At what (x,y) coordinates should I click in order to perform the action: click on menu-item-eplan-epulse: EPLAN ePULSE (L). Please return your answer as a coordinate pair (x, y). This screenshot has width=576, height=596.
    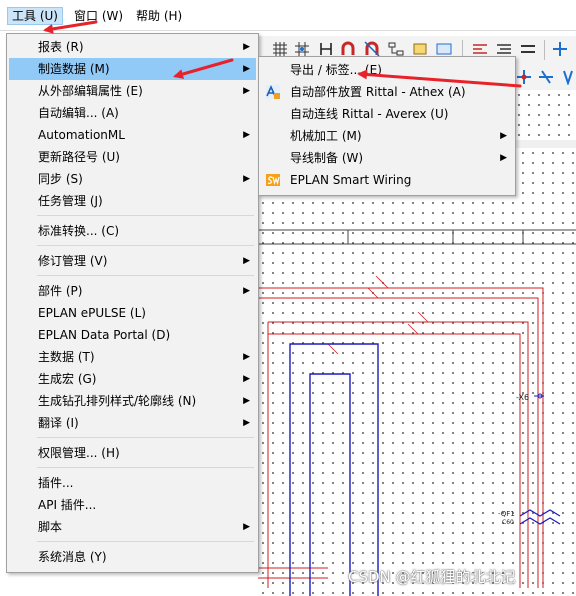
    Looking at the image, I should click on (132, 313).